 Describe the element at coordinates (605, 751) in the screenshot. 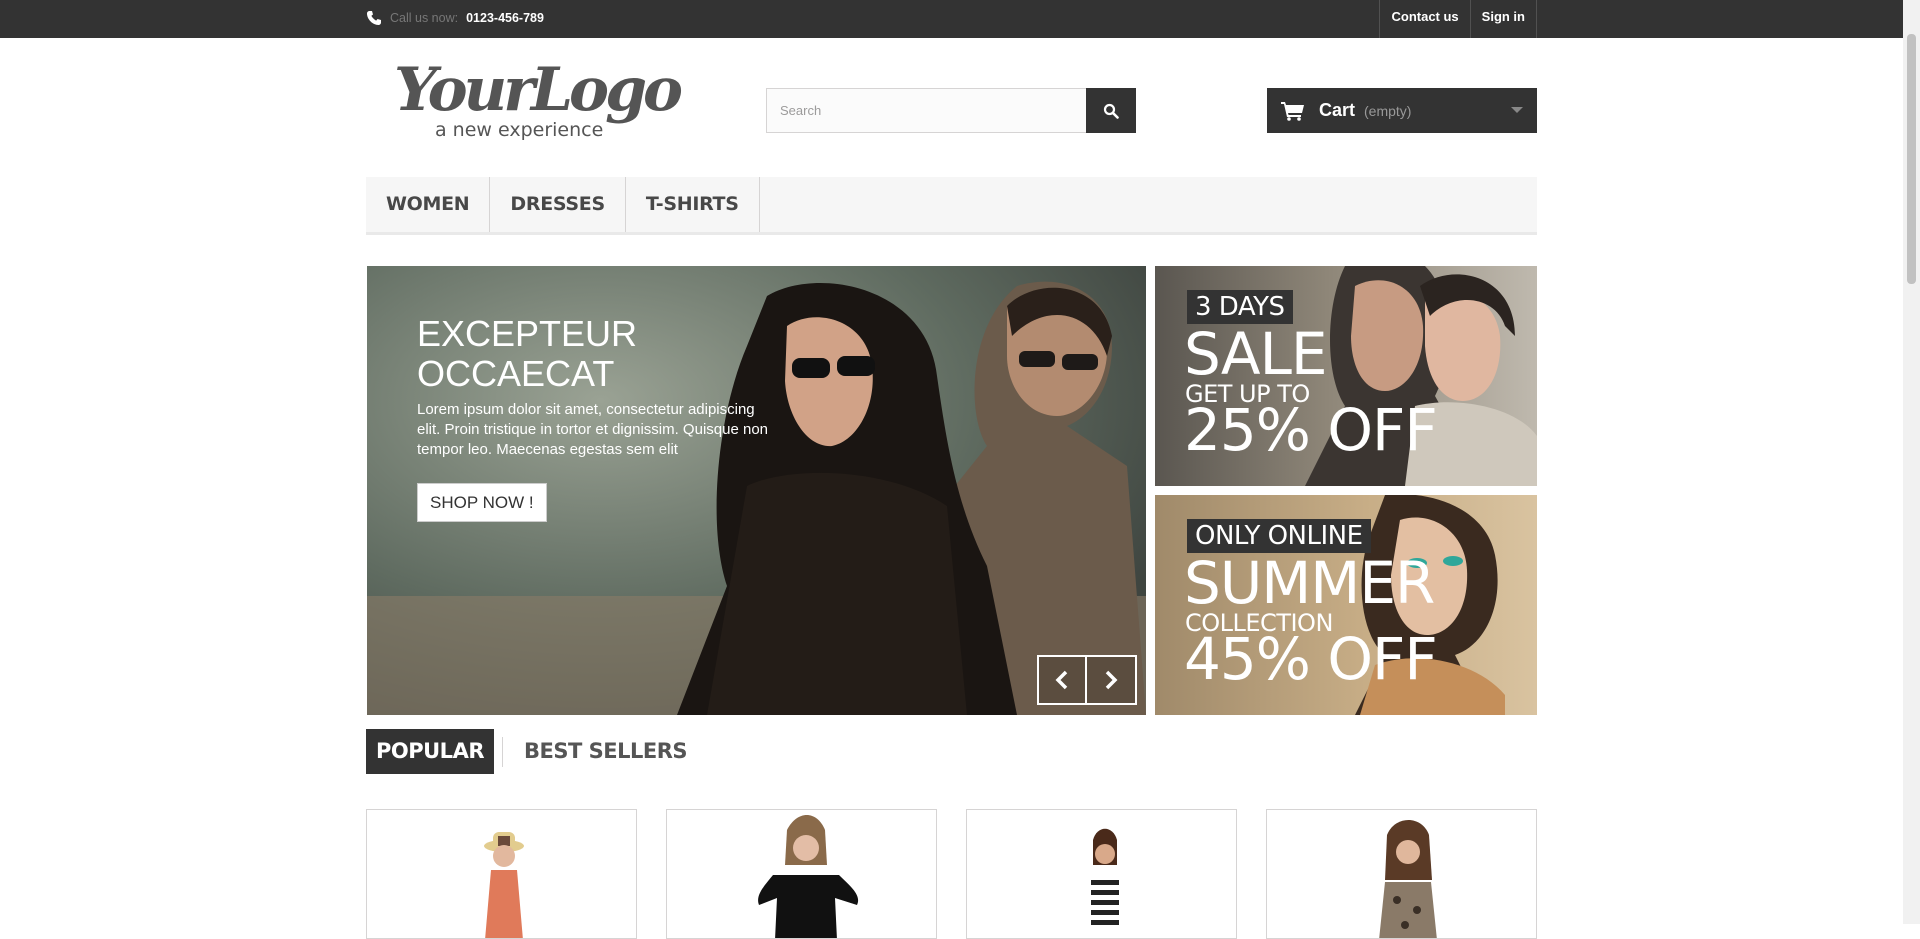

I see `tab-best-sellers: BEST SELLERS` at that location.